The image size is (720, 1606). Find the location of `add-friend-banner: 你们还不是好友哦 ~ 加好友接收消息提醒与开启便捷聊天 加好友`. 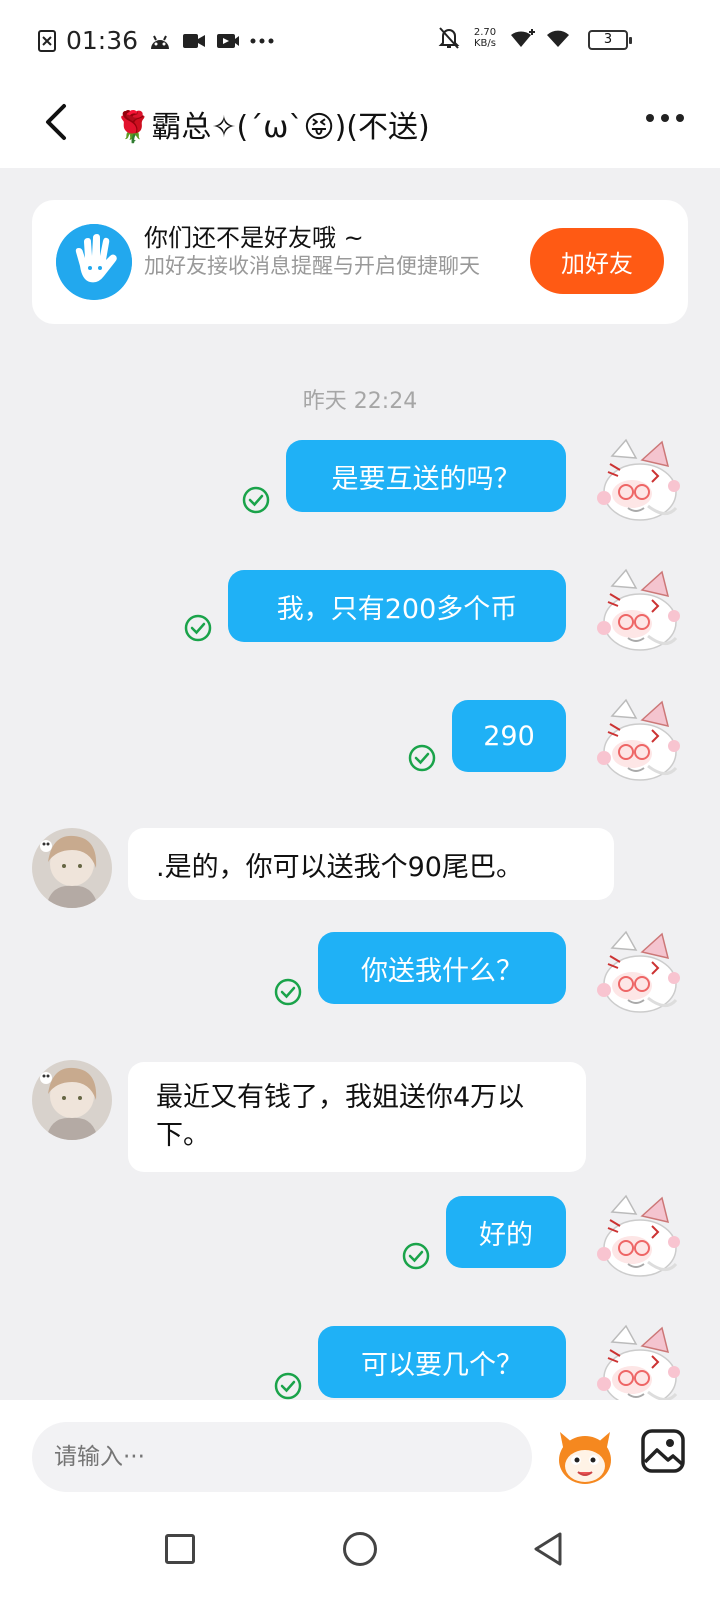

add-friend-banner: 你们还不是好友哦 ~ 加好友接收消息提醒与开启便捷聊天 加好友 is located at coordinates (360, 262).